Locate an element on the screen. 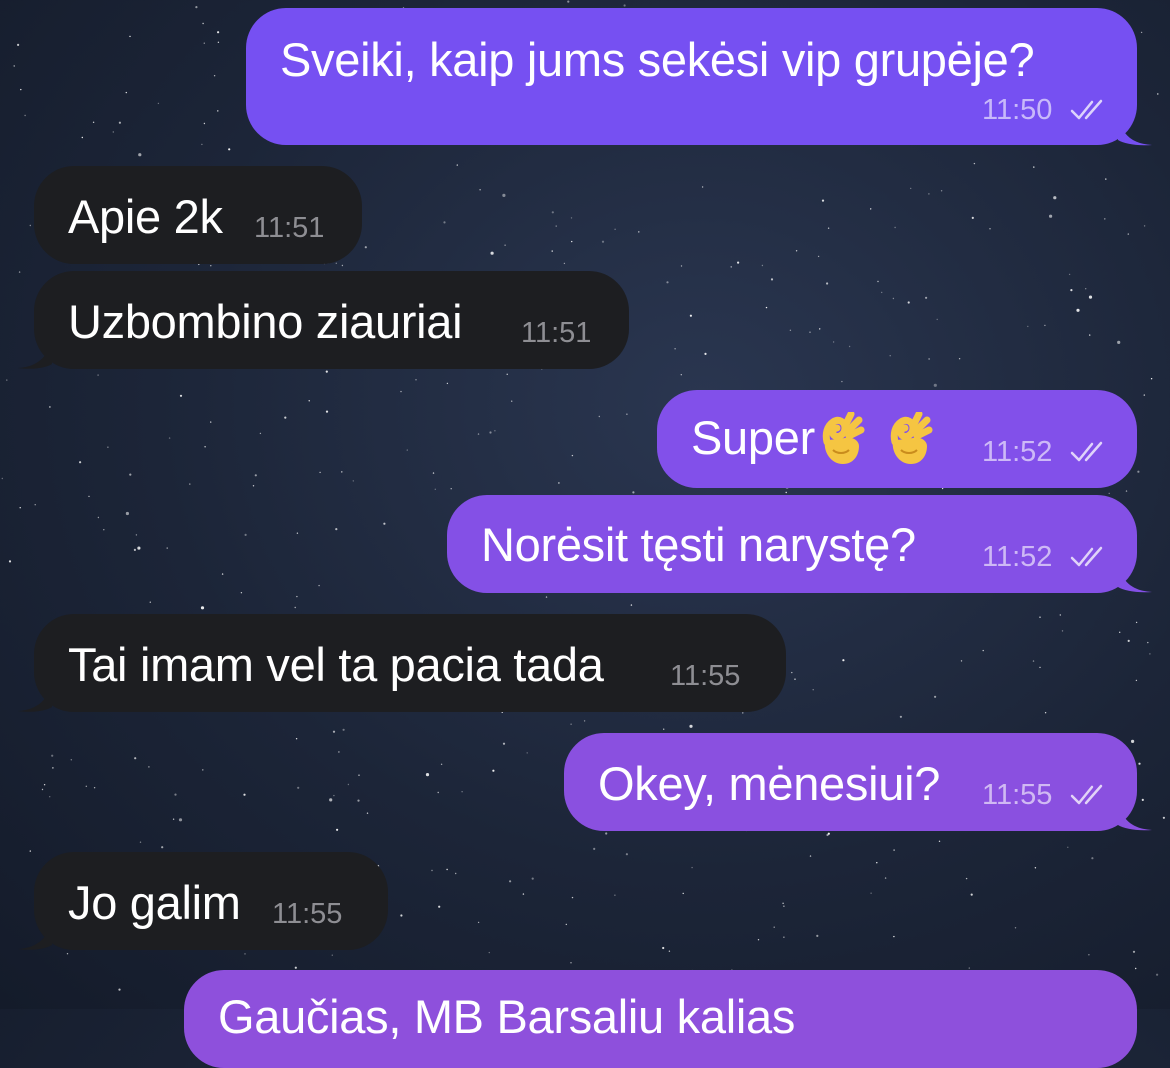  outgoing-message: Okey, mėnesiui? 11:55 is located at coordinates (850, 782).